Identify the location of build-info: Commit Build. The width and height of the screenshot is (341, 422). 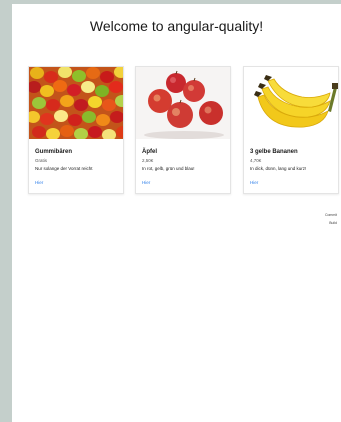
(331, 219).